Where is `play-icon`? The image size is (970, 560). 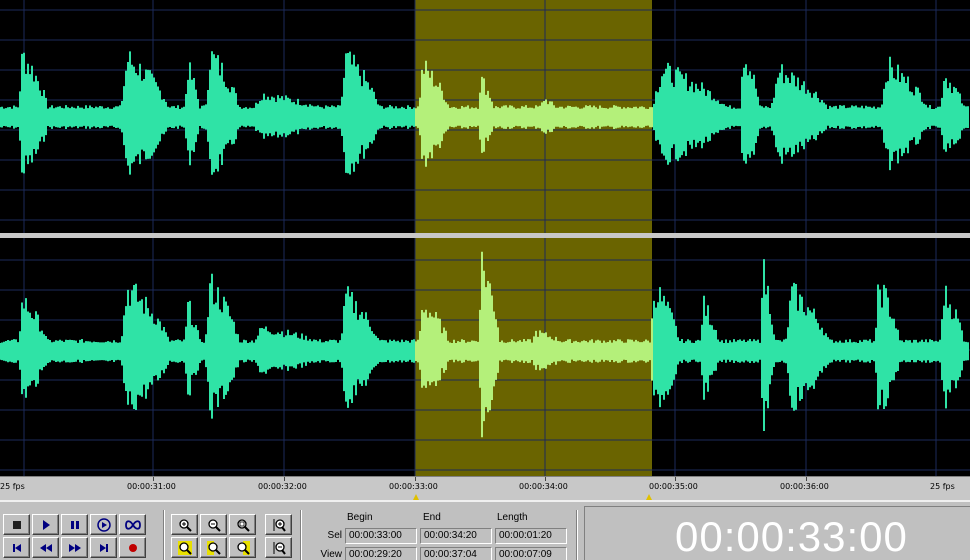
play-icon is located at coordinates (46, 524).